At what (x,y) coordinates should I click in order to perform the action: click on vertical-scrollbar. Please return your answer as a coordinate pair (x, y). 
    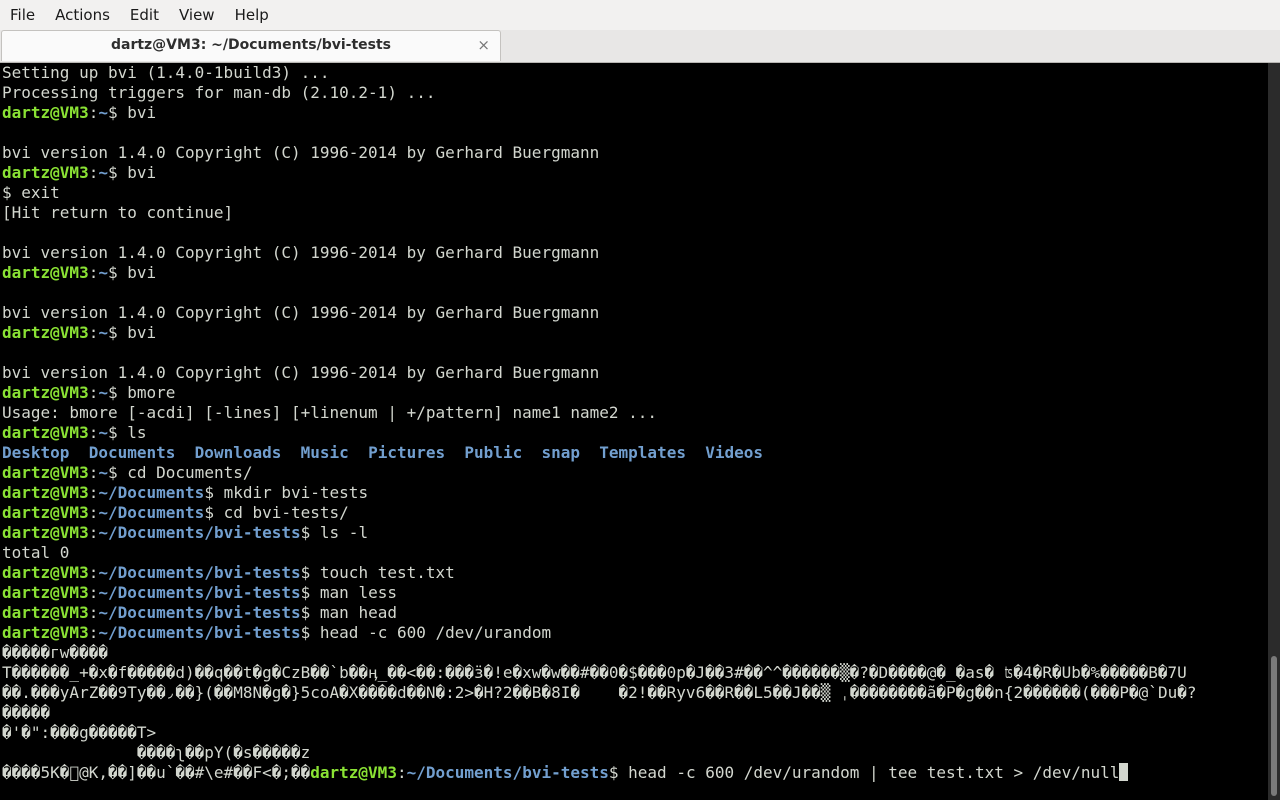
    Looking at the image, I should click on (1274, 431).